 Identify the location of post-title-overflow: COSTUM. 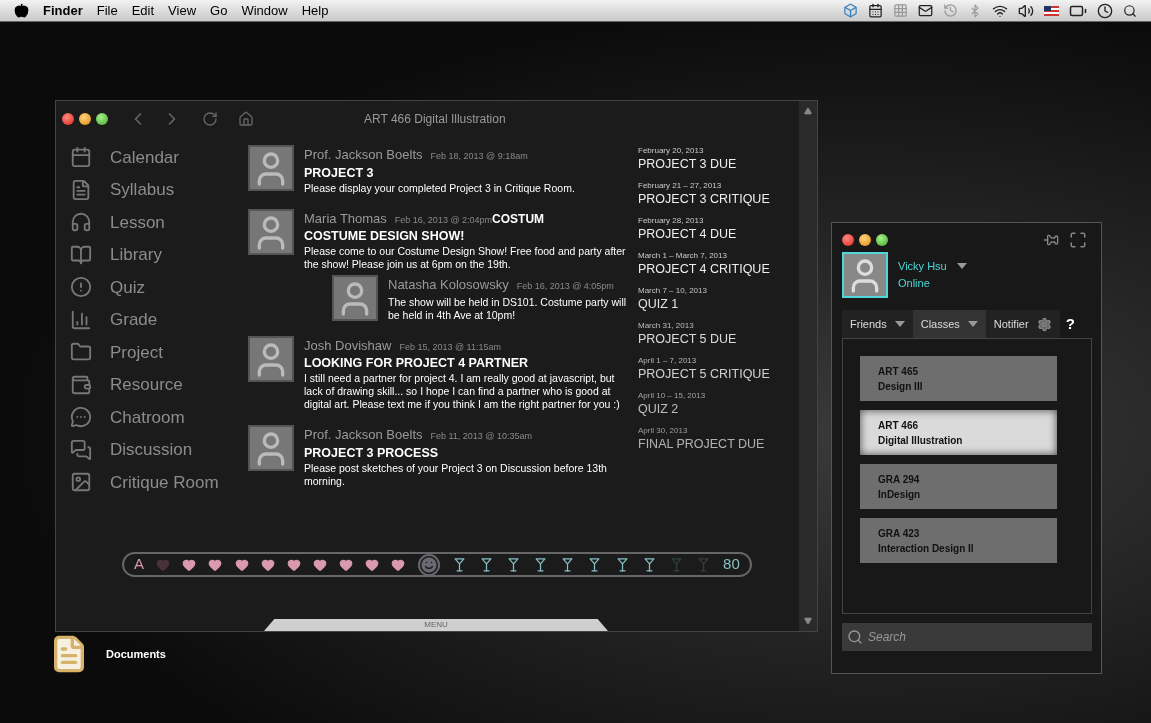
(518, 219).